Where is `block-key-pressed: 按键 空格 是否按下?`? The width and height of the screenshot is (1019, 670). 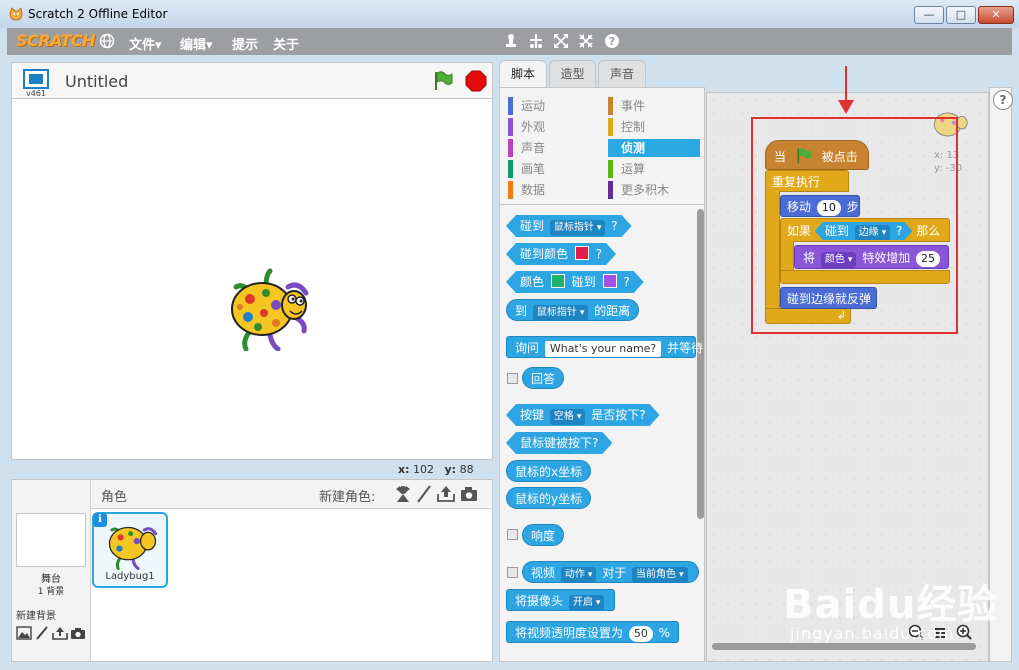 block-key-pressed: 按键 空格 是否按下? is located at coordinates (583, 415).